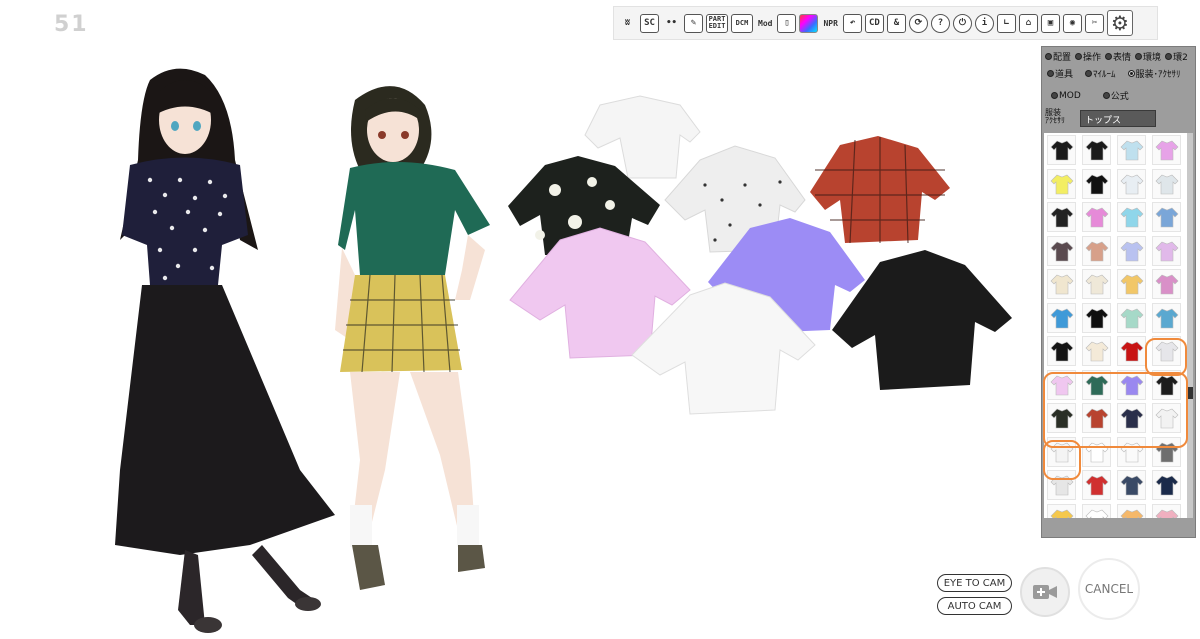  I want to click on part-edit-button: PART EDIT, so click(717, 23).